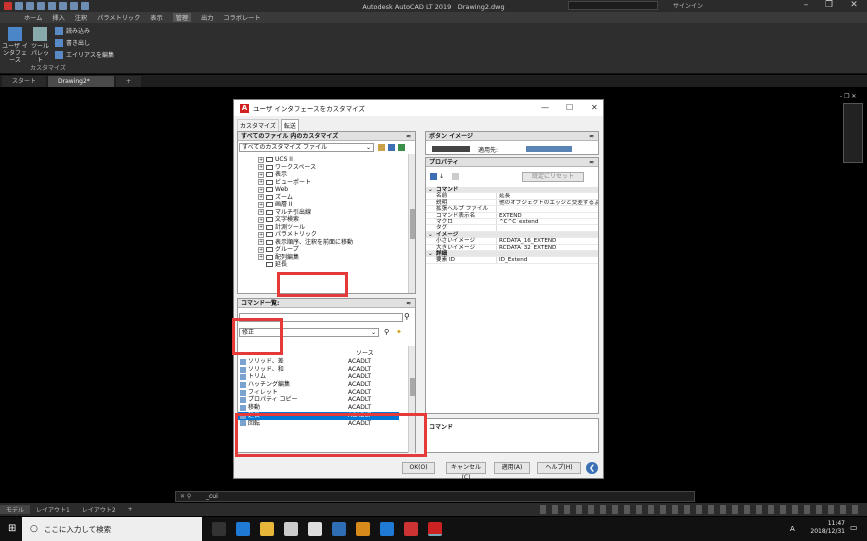  What do you see at coordinates (305, 198) in the screenshot?
I see `tree-item: + ズーム` at bounding box center [305, 198].